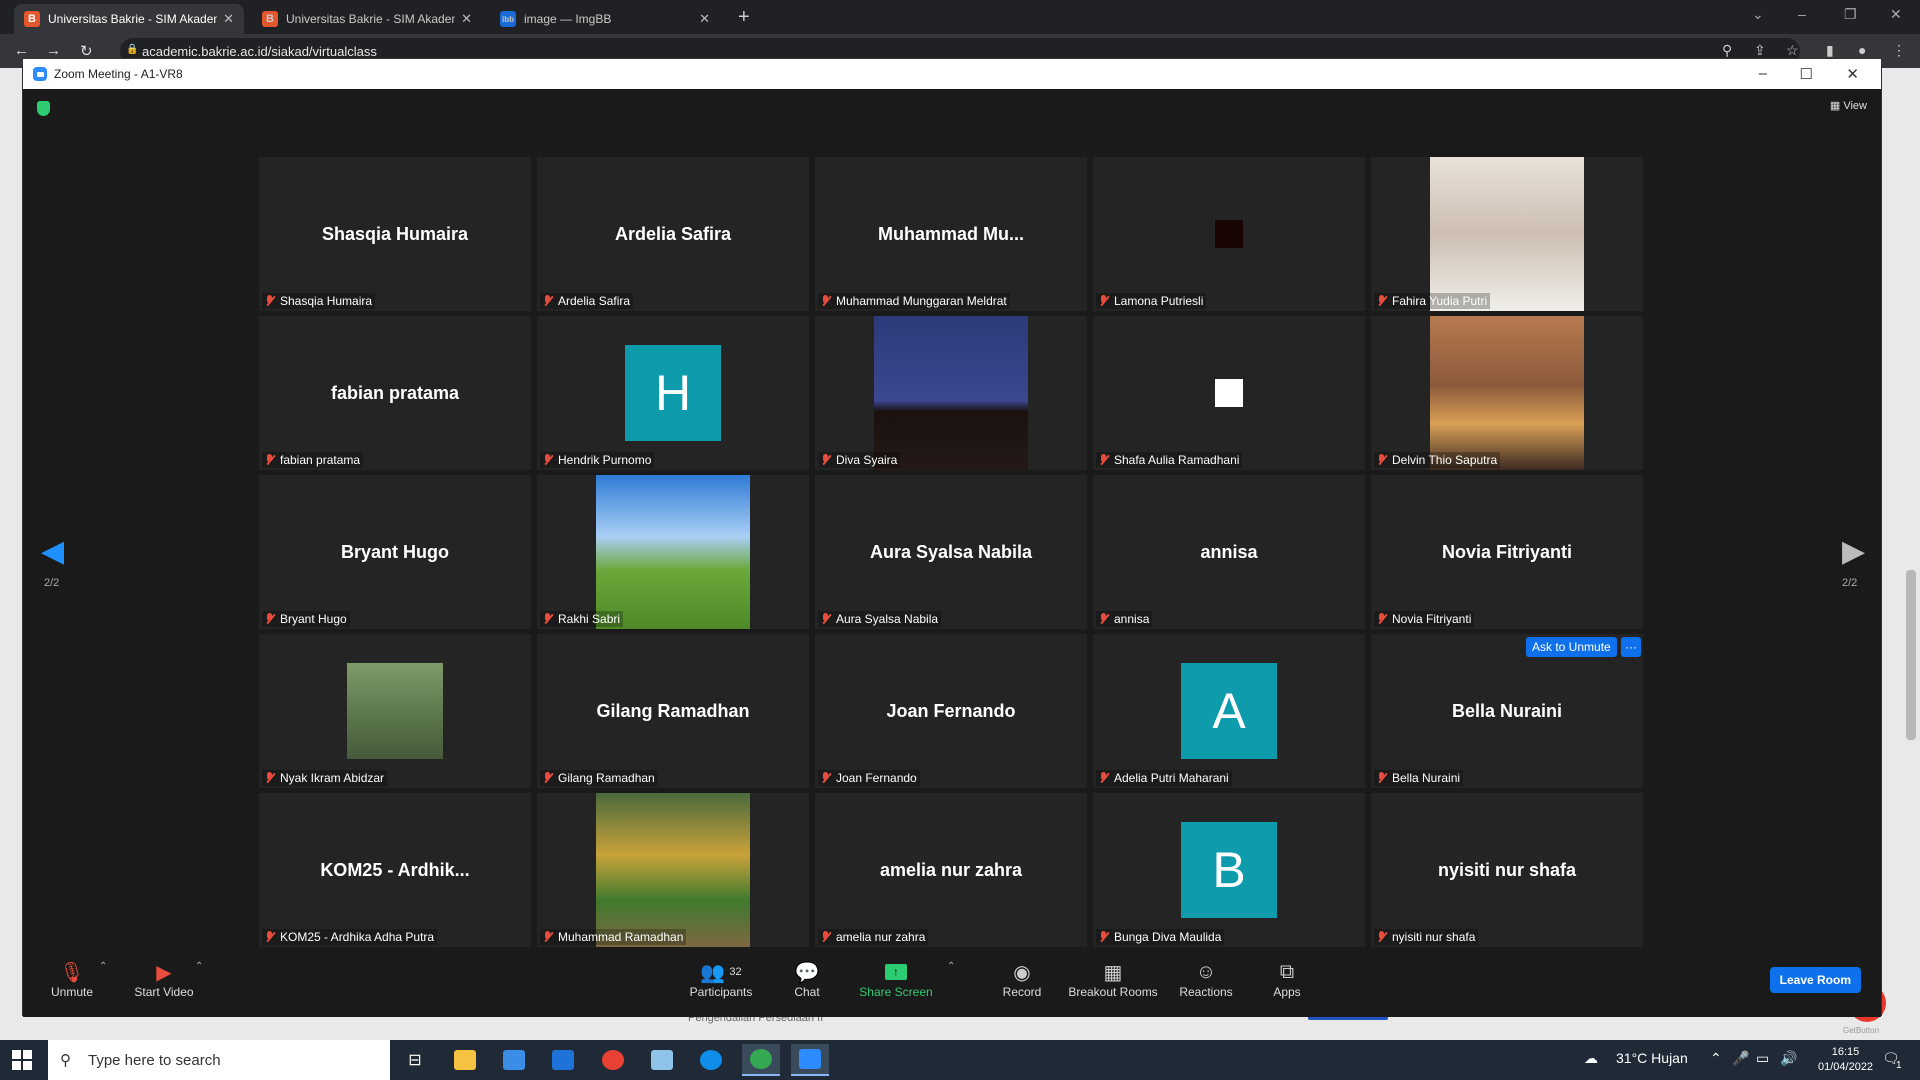 The image size is (1920, 1080). What do you see at coordinates (1762, 1058) in the screenshot?
I see `network-icon: ▭` at bounding box center [1762, 1058].